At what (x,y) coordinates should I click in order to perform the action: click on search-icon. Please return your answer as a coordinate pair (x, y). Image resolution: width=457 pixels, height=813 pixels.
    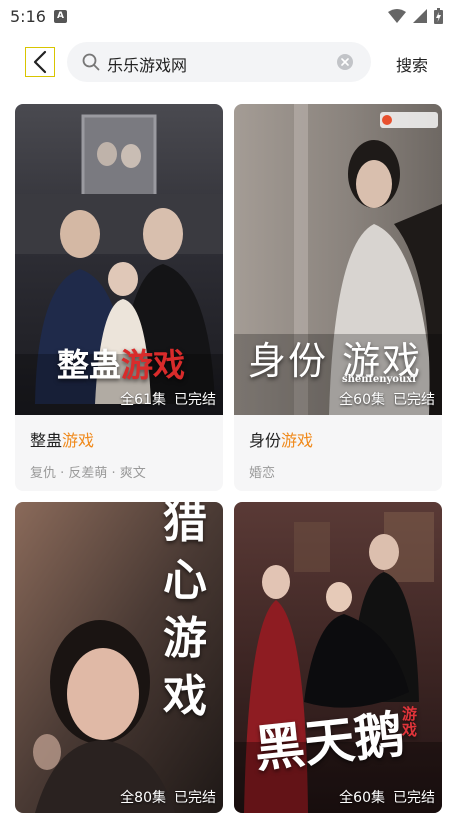
    Looking at the image, I should click on (91, 62).